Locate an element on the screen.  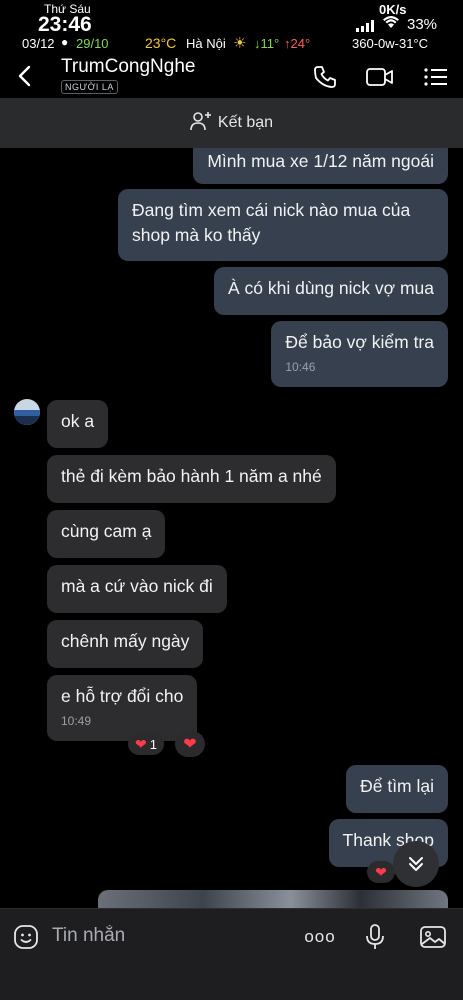
signal-icon is located at coordinates (365, 26).